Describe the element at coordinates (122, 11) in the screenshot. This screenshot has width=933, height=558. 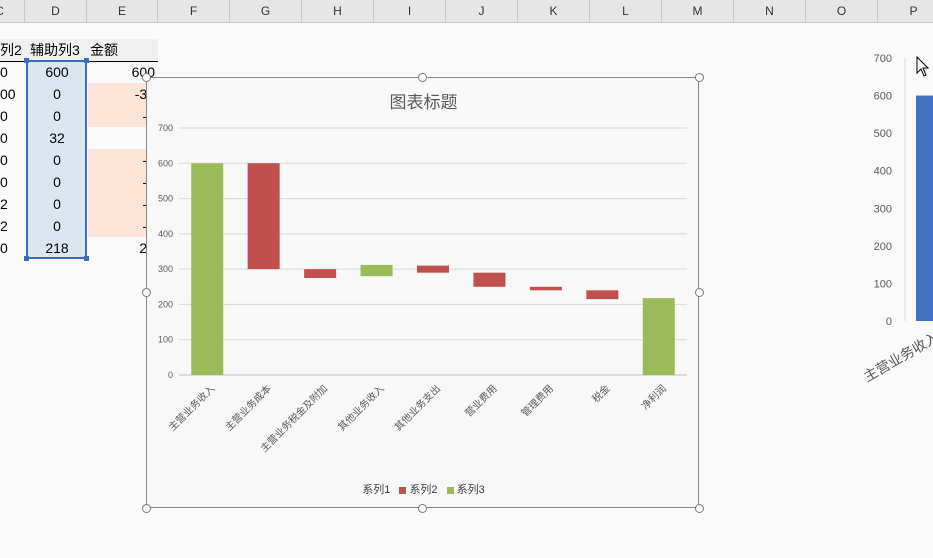
I see `column-header-e: E` at that location.